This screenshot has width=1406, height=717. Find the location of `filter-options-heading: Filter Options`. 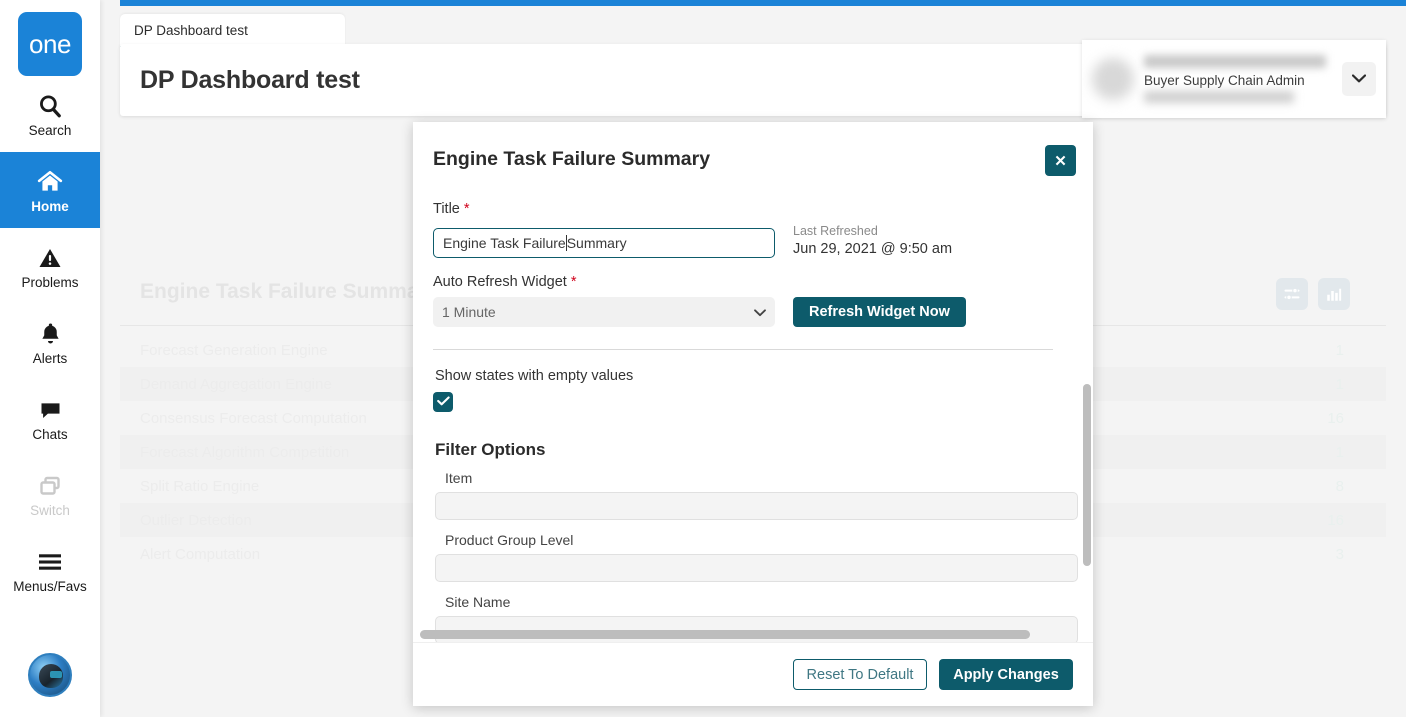

filter-options-heading: Filter Options is located at coordinates (490, 450).